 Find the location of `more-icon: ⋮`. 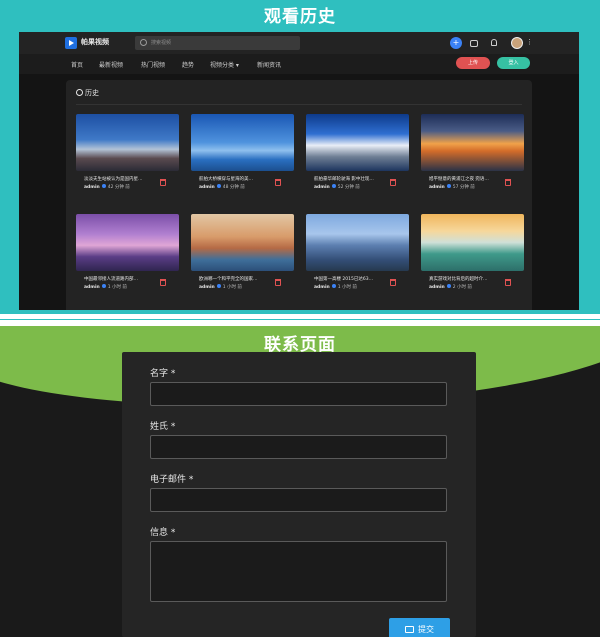

more-icon: ⋮ is located at coordinates (529, 42).